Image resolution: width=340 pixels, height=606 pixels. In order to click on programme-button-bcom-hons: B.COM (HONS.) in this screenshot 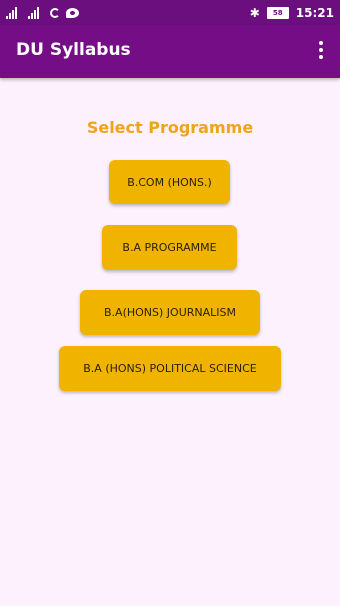, I will do `click(169, 182)`.